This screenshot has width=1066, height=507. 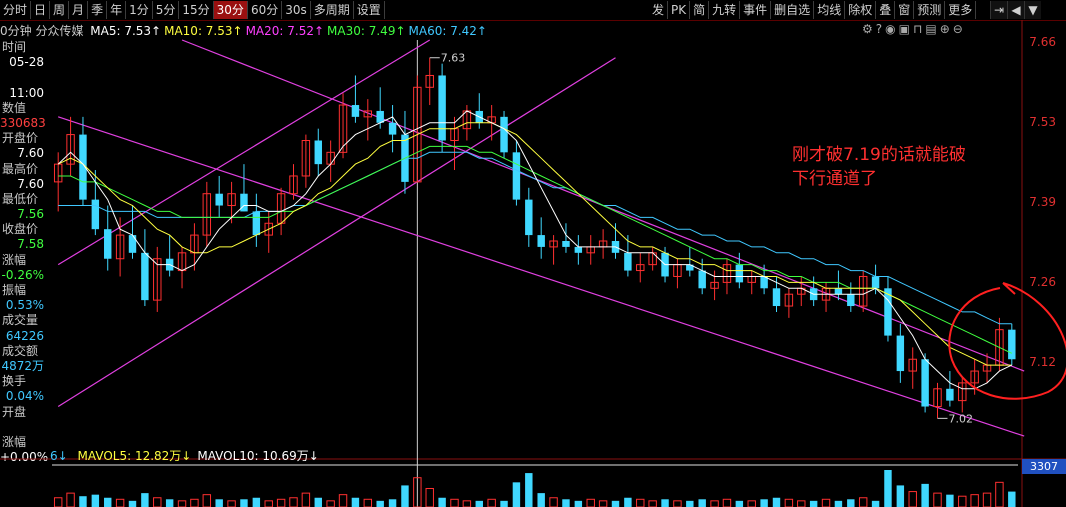 I want to click on y-tick-label: 7.39, so click(x=1042, y=202).